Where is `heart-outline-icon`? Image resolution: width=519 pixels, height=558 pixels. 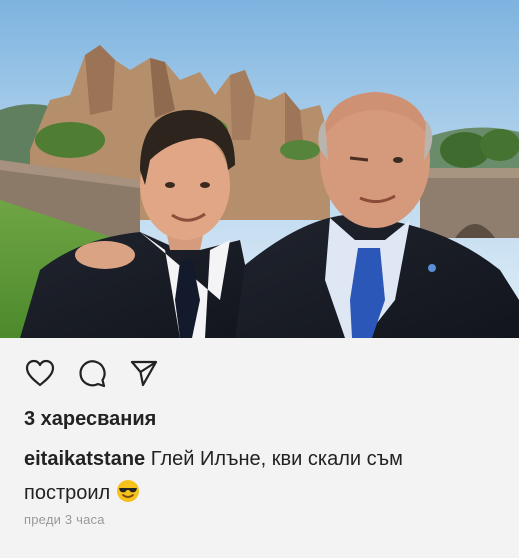
heart-outline-icon is located at coordinates (40, 373).